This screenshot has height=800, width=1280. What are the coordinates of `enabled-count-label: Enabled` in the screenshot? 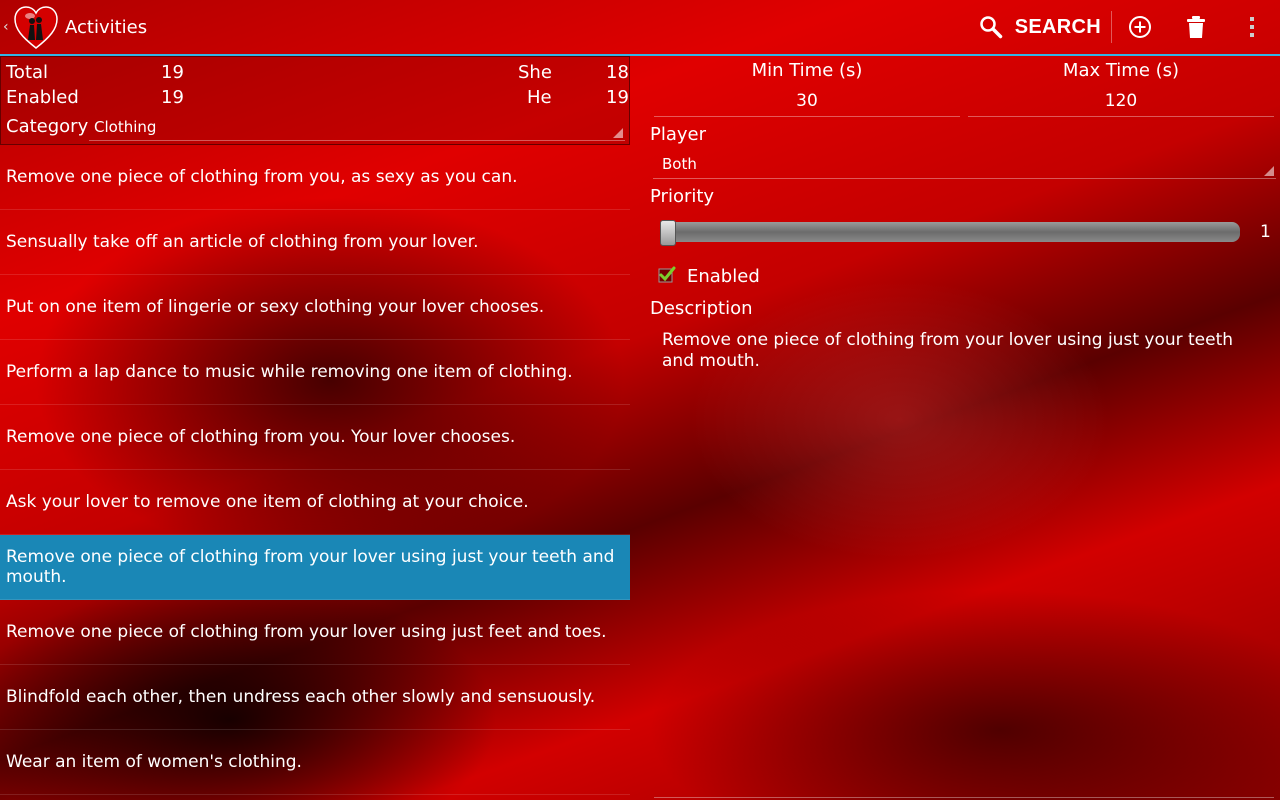 It's located at (42, 97).